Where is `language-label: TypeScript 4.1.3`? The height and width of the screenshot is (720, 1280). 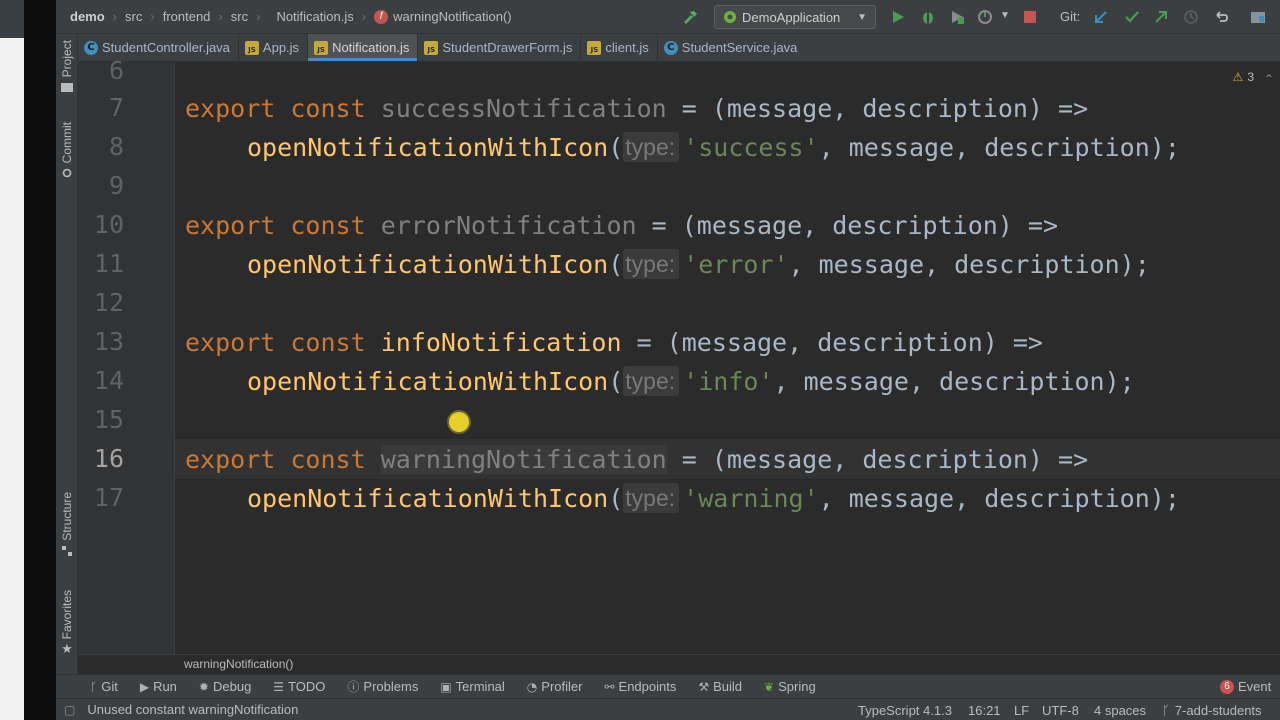 language-label: TypeScript 4.1.3 is located at coordinates (905, 710).